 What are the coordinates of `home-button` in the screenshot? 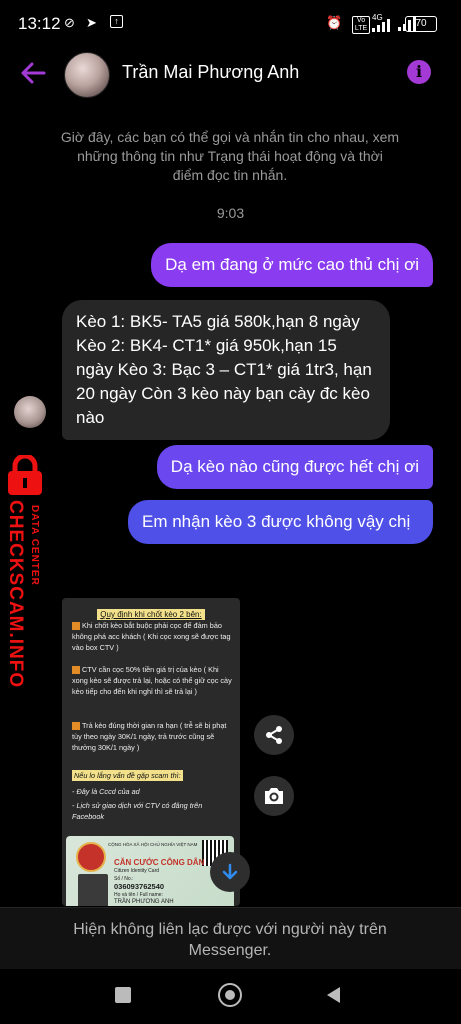 It's located at (230, 995).